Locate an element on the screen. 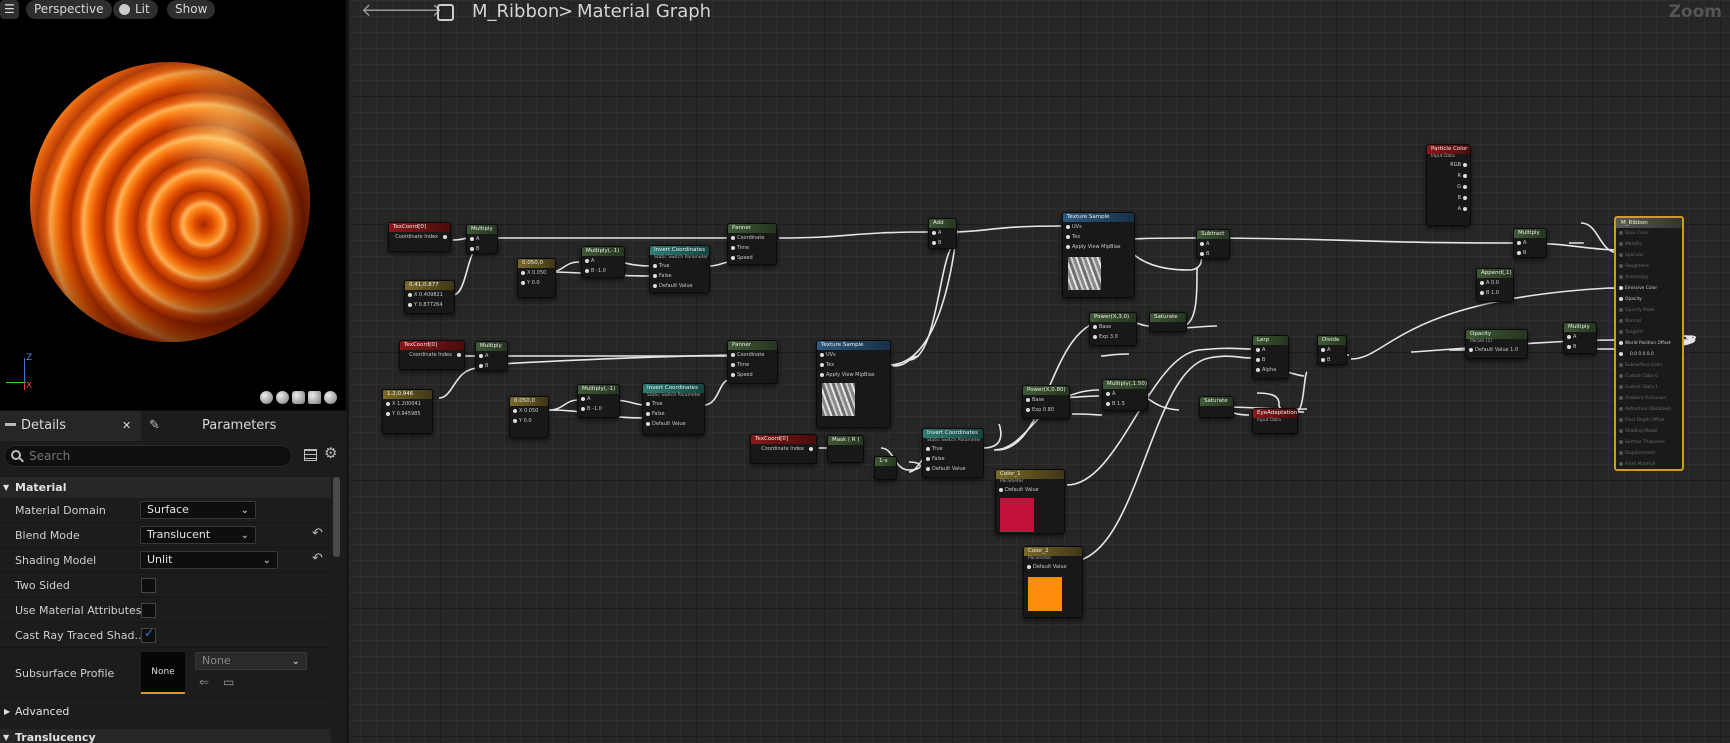 The width and height of the screenshot is (1730, 743). node-invert-coordinates-b-pin-default: Default Value is located at coordinates (673, 424).